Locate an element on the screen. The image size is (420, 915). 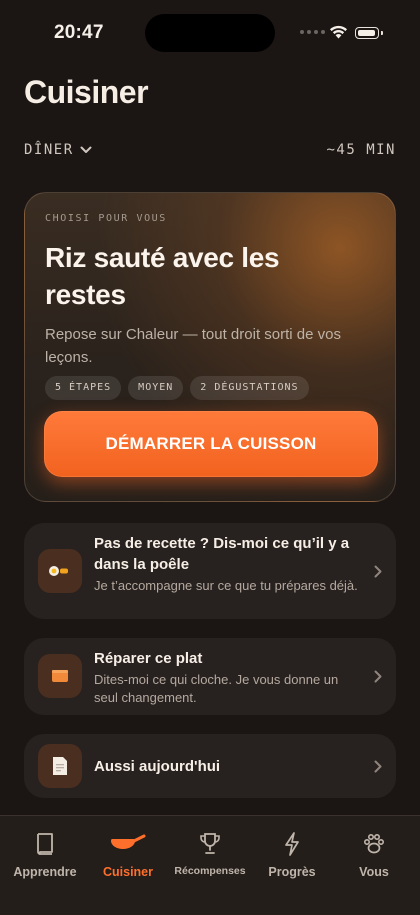
tab-rewards: Récompenses is located at coordinates (210, 856).